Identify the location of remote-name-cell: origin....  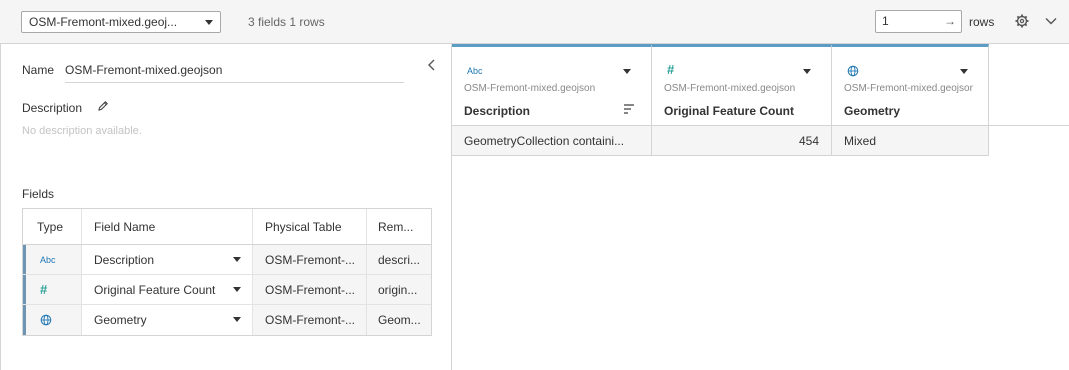
(398, 289).